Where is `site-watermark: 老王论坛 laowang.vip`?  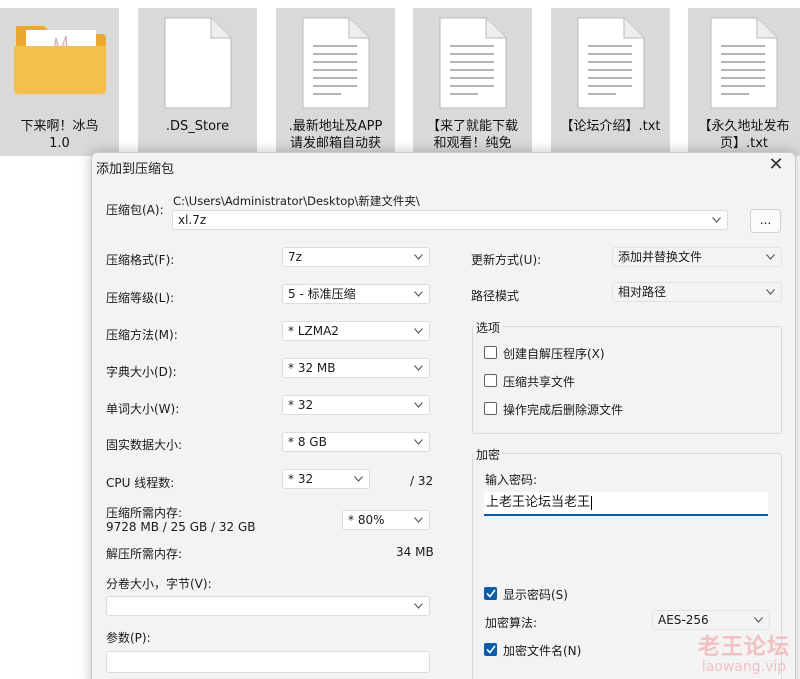
site-watermark: 老王论坛 laowang.vip is located at coordinates (744, 652).